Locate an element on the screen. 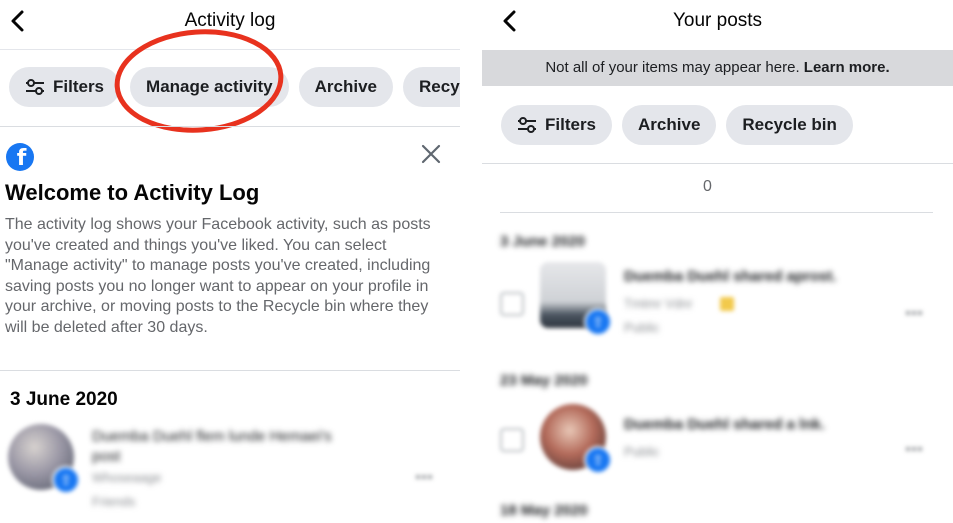 Image resolution: width=953 pixels, height=523 pixels. notice-text: Not all of your items may appear here. is located at coordinates (672, 67).